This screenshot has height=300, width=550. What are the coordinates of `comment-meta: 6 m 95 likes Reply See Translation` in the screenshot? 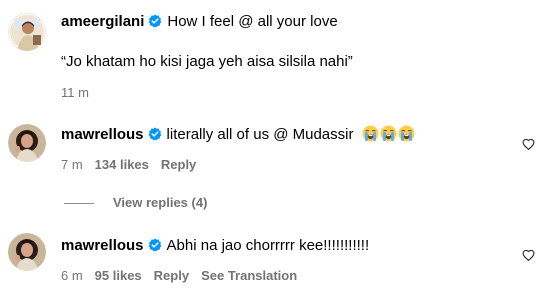 It's located at (185, 276).